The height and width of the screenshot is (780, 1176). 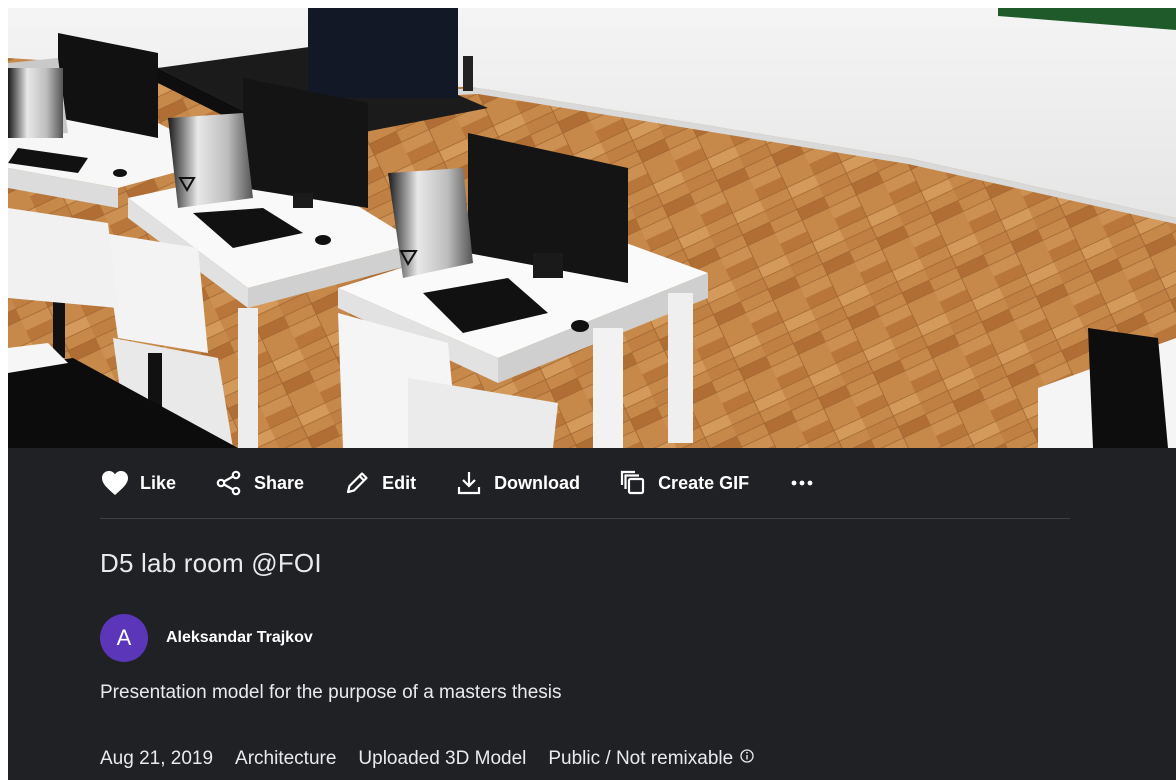 I want to click on share-icon, so click(x=229, y=483).